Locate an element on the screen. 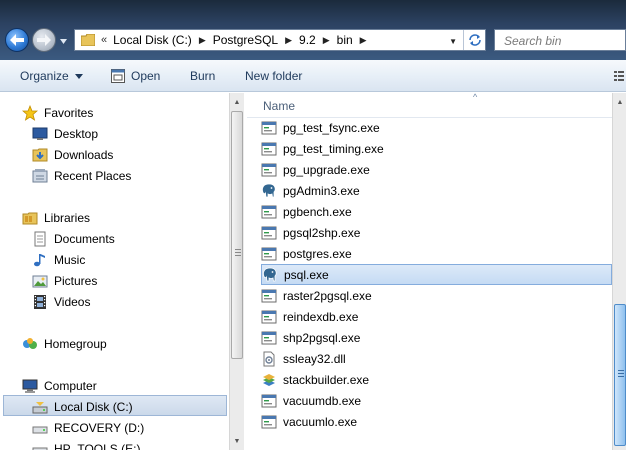  breadcrumb-overflow: « is located at coordinates (104, 40).